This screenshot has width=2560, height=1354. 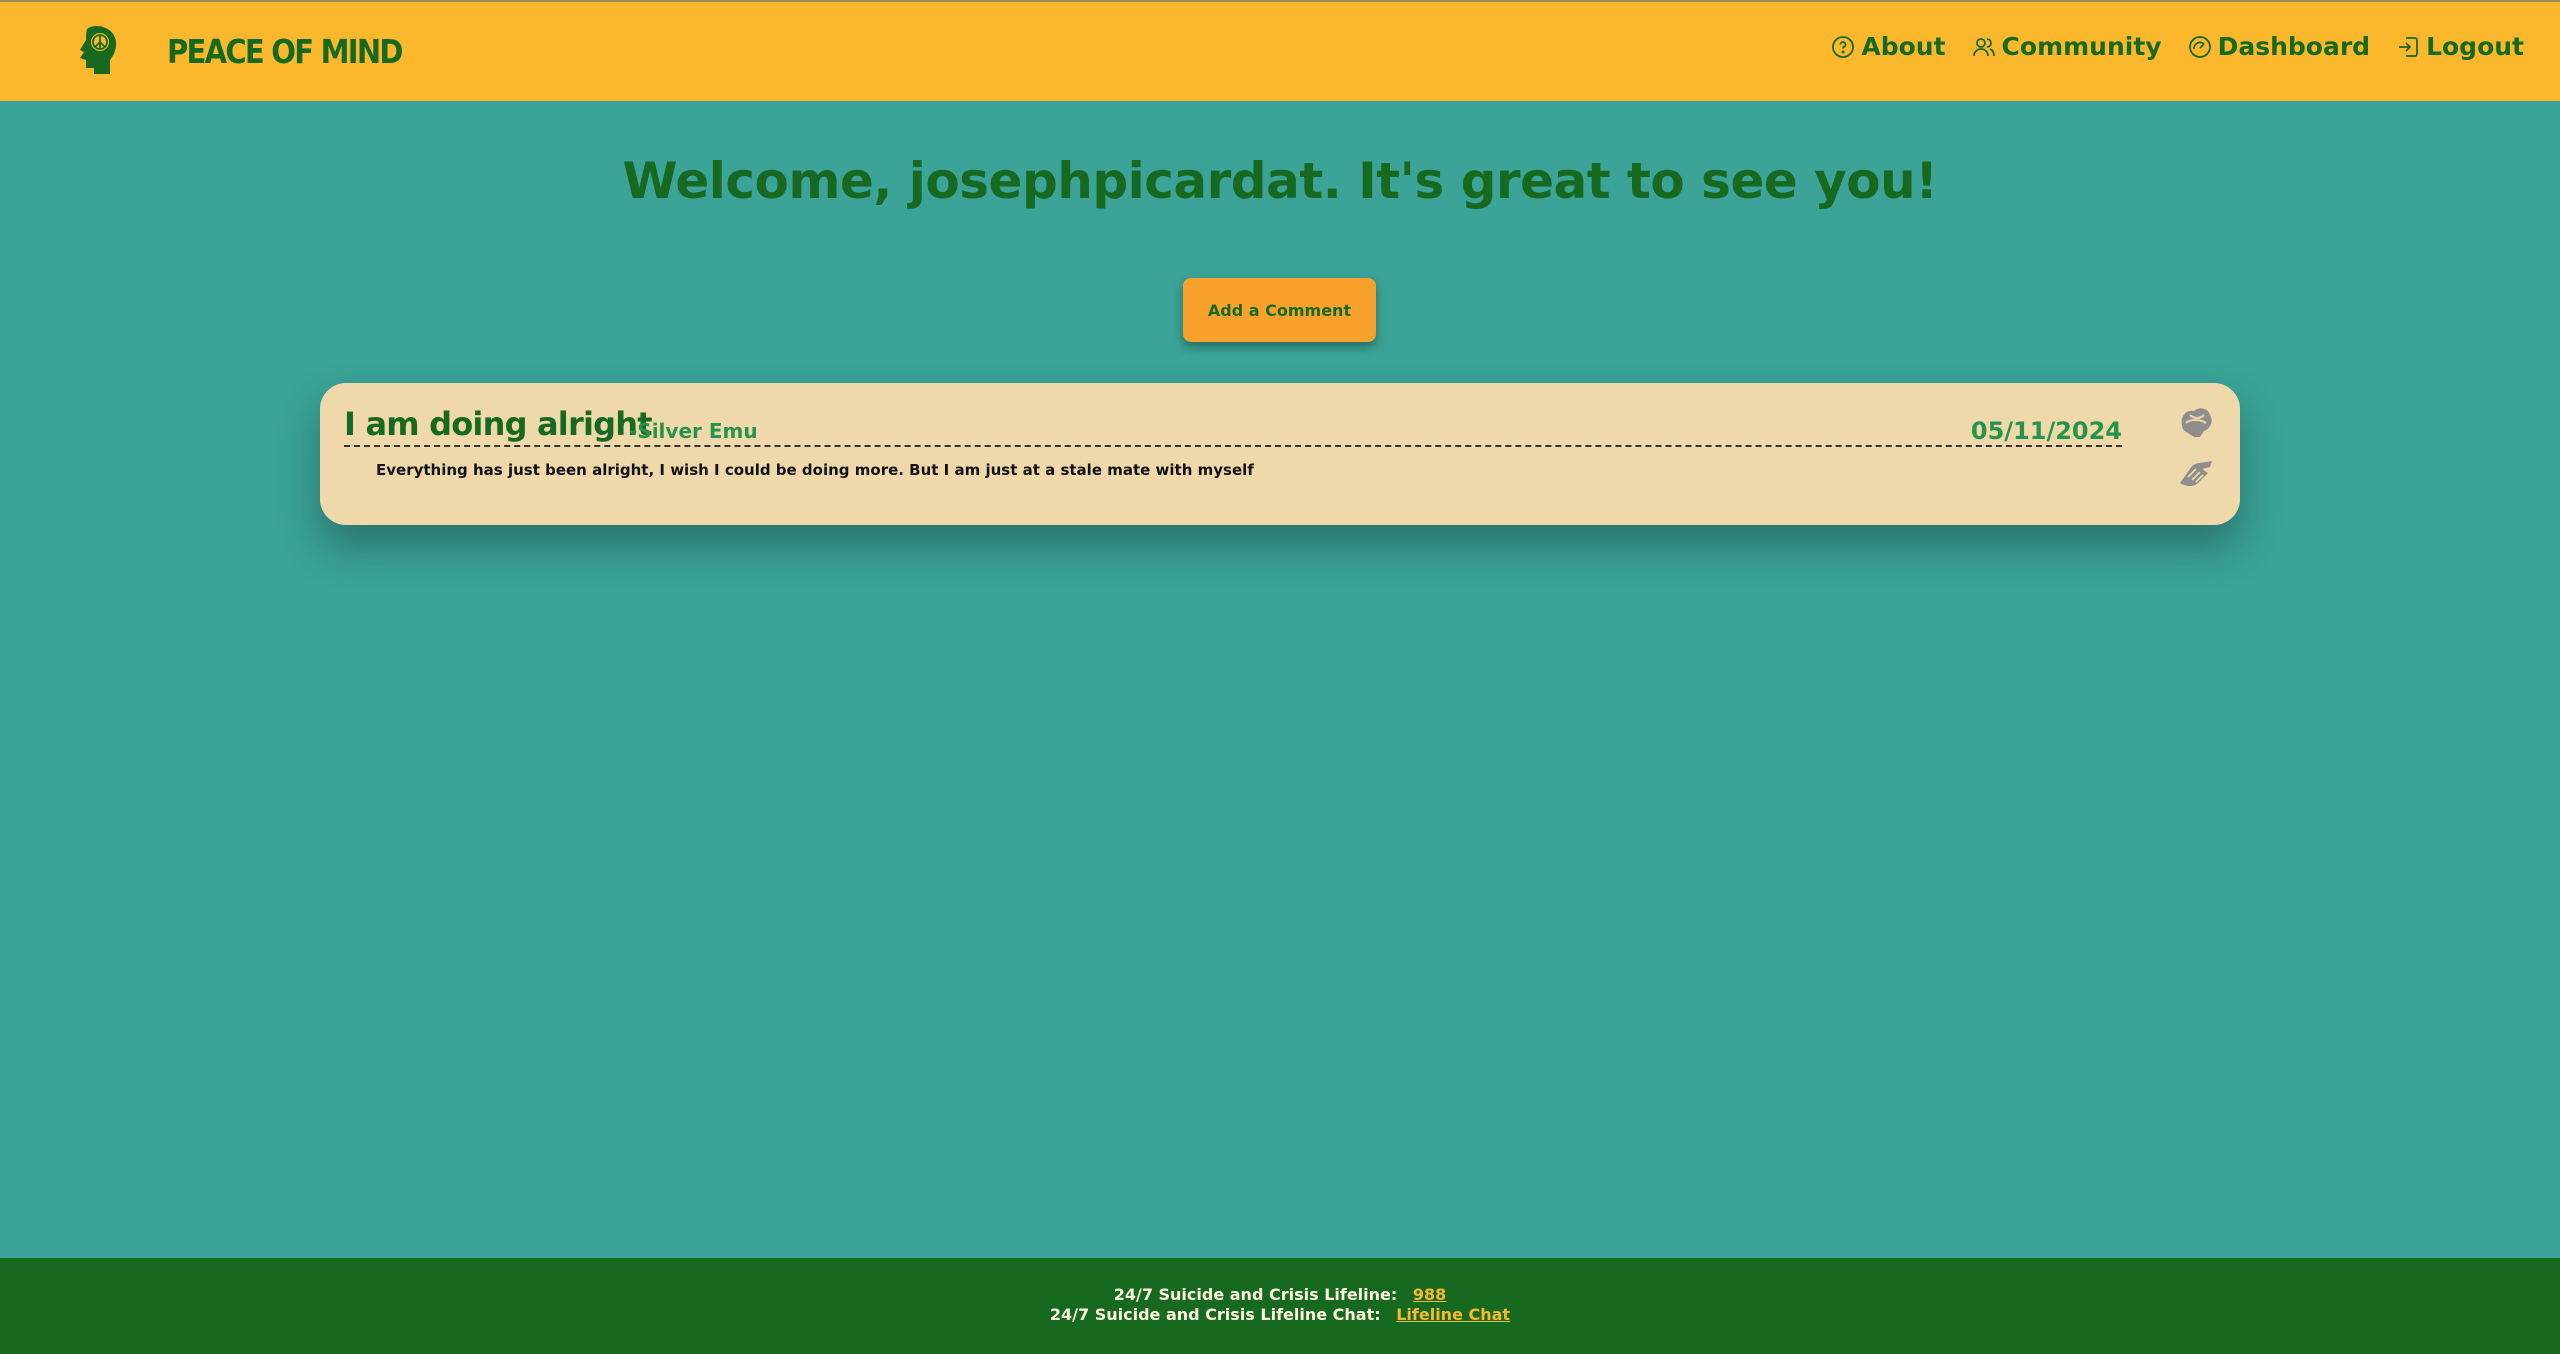 I want to click on nav-dashboard: Dashboard, so click(x=2279, y=46).